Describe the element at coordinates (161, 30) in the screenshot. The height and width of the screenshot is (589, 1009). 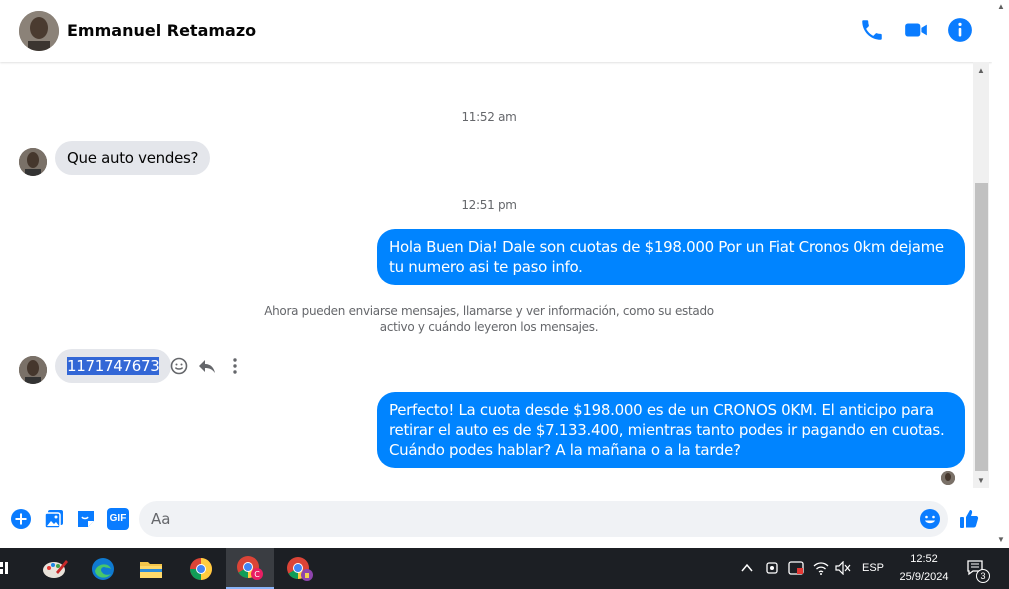
I see `contact-name: Emmanuel Retamazo` at that location.